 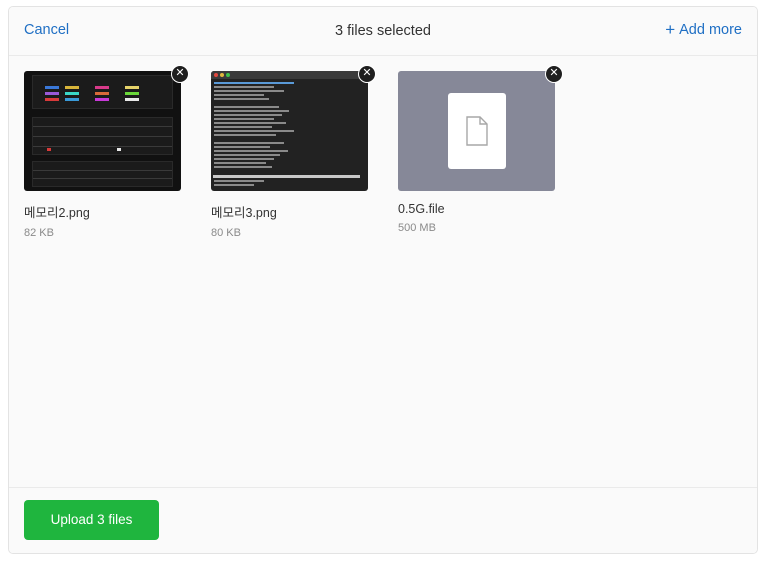 I want to click on selection-title: 3 files selected, so click(x=383, y=31).